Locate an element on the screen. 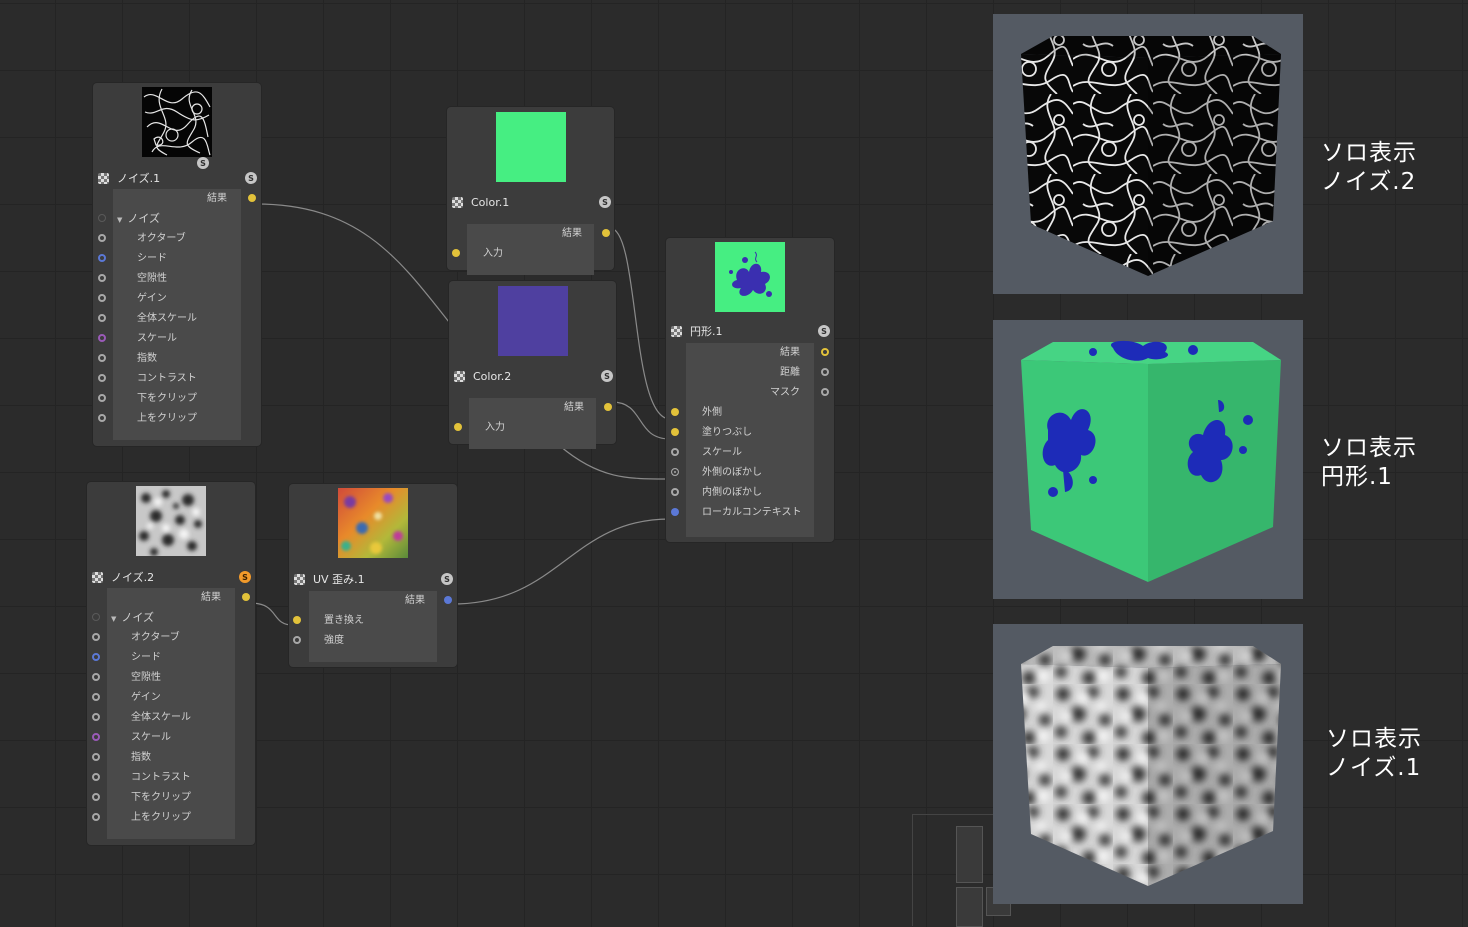 The width and height of the screenshot is (1468, 927). param-row: 下をクリップ is located at coordinates (171, 798).